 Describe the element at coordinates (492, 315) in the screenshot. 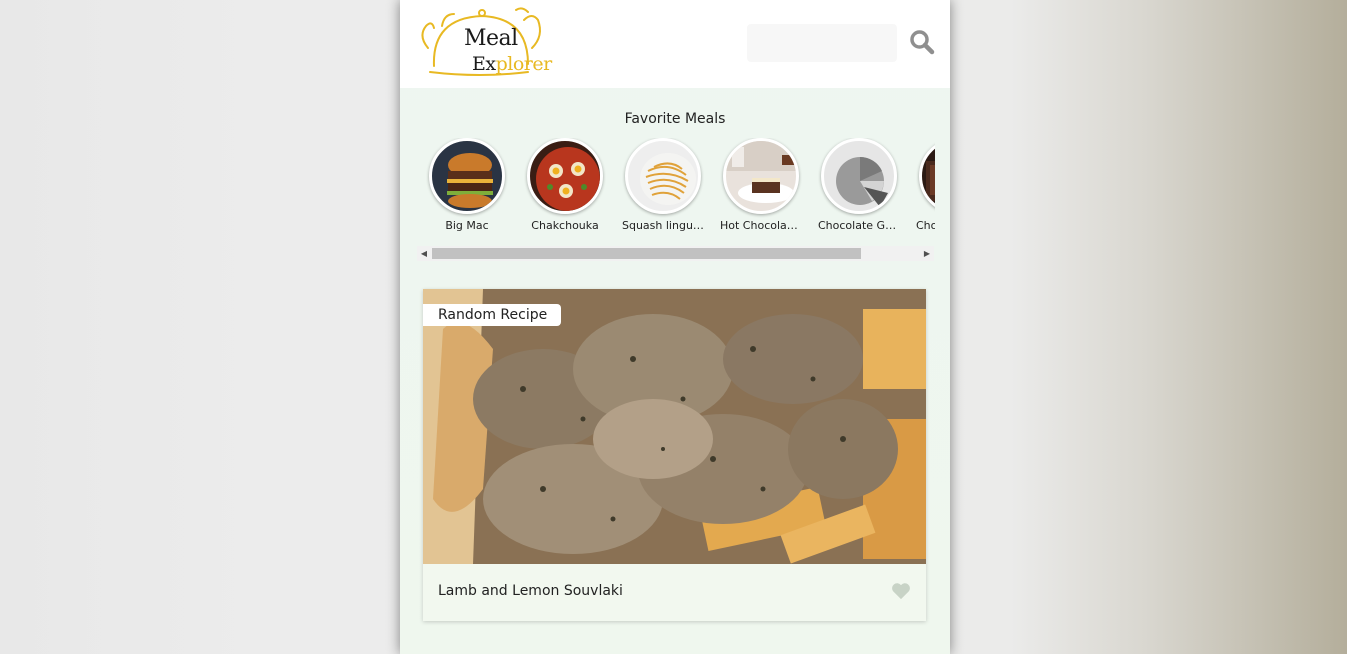

I see `random-recipe-tag: Random Recipe` at that location.